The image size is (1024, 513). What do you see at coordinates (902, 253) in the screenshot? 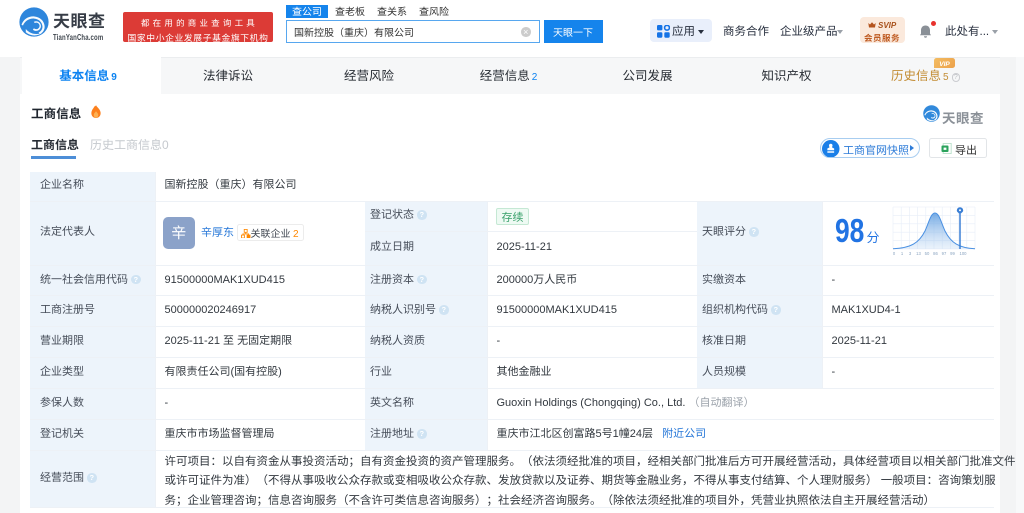
I see `svg-text: 1` at bounding box center [902, 253].